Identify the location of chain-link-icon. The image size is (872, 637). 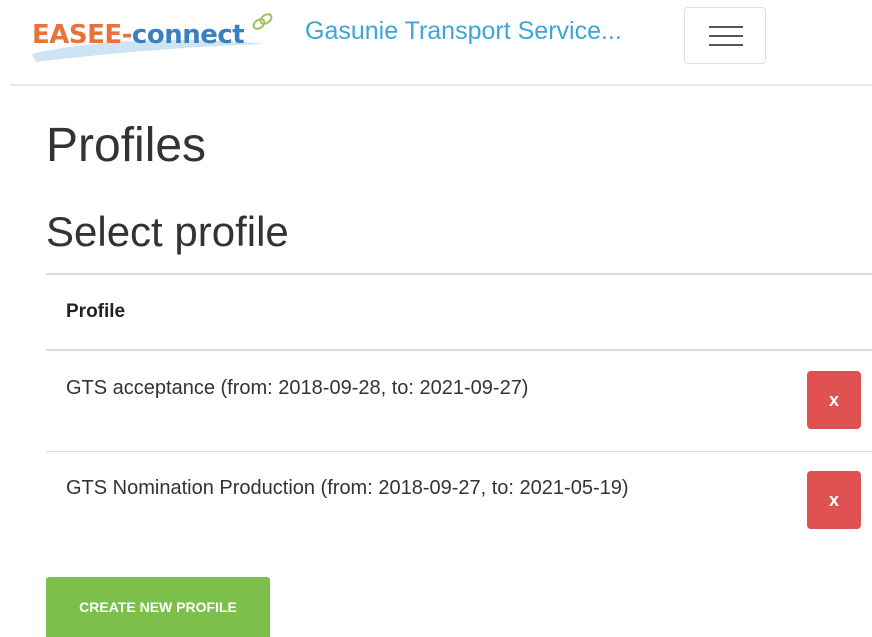
(262, 21).